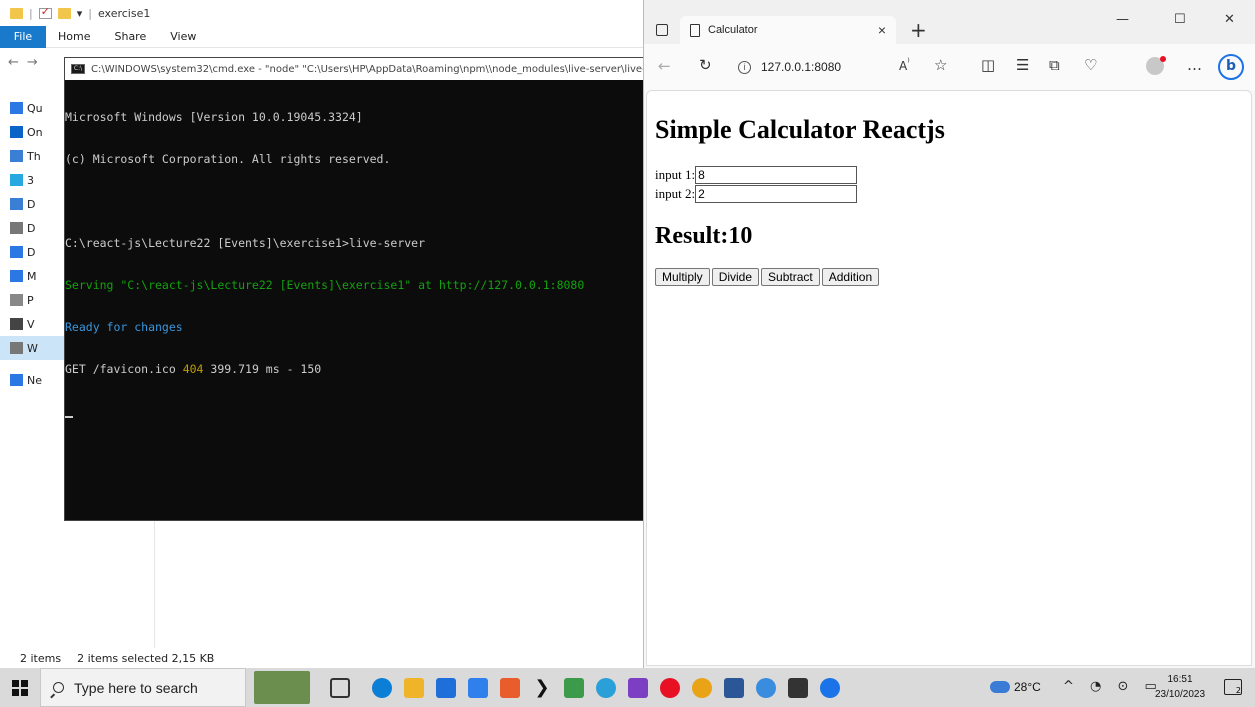 The height and width of the screenshot is (707, 1255). What do you see at coordinates (130, 36) in the screenshot?
I see `ribbon-tab-share: Share` at bounding box center [130, 36].